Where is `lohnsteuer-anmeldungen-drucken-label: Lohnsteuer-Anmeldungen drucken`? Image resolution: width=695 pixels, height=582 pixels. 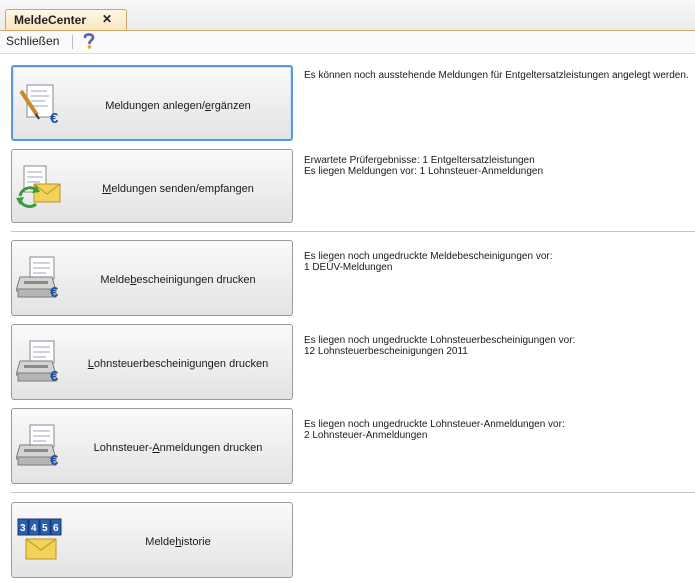
lohnsteuer-anmeldungen-drucken-label: Lohnsteuer-Anmeldungen drucken is located at coordinates (178, 448).